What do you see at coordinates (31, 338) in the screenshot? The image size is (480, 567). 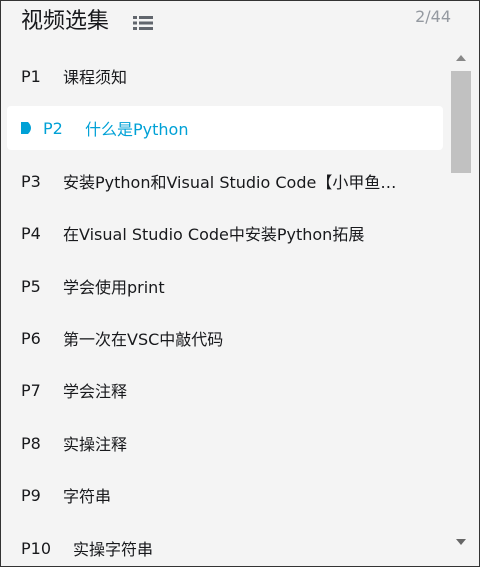 I see `episode-number: P6` at bounding box center [31, 338].